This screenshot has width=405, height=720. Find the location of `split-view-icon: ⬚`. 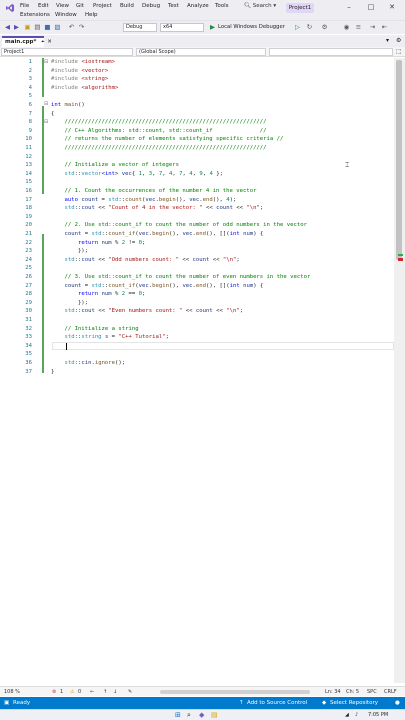

split-view-icon: ⬚ is located at coordinates (399, 51).